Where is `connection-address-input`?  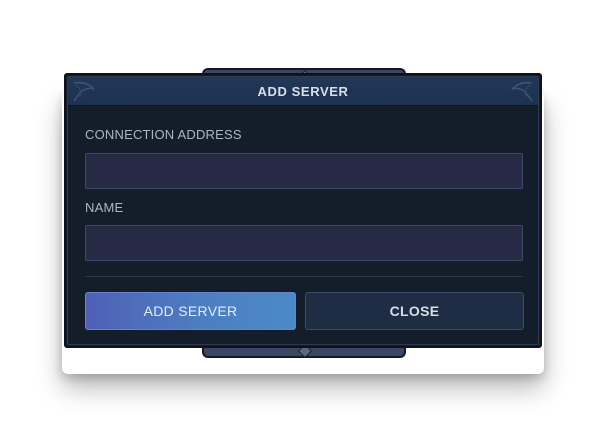 connection-address-input is located at coordinates (304, 171).